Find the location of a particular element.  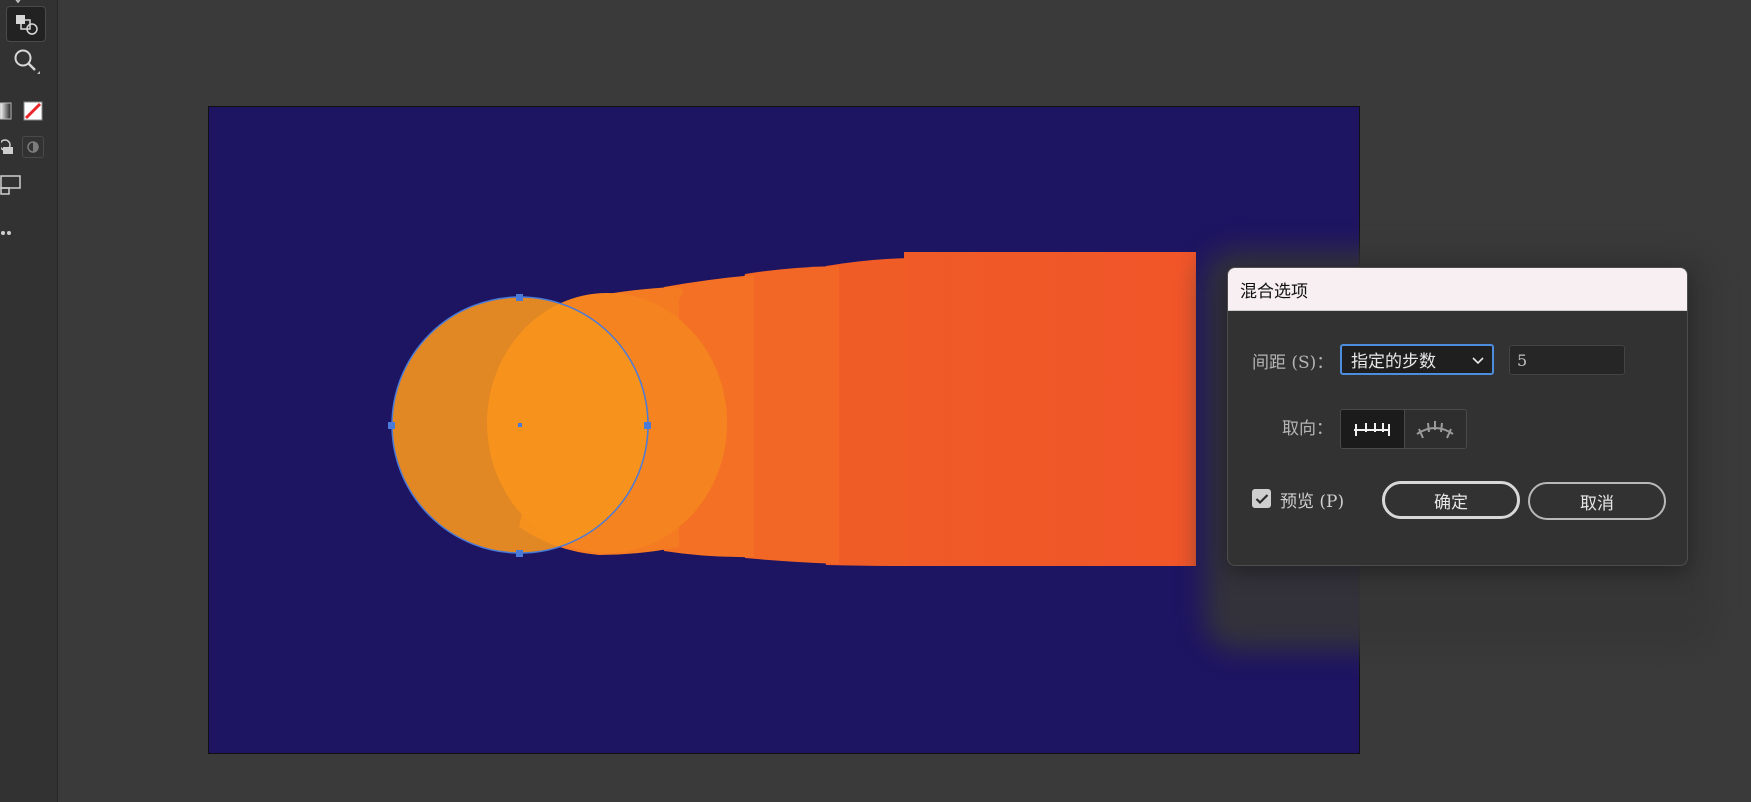

shape-builder-icon is located at coordinates (26, 24).